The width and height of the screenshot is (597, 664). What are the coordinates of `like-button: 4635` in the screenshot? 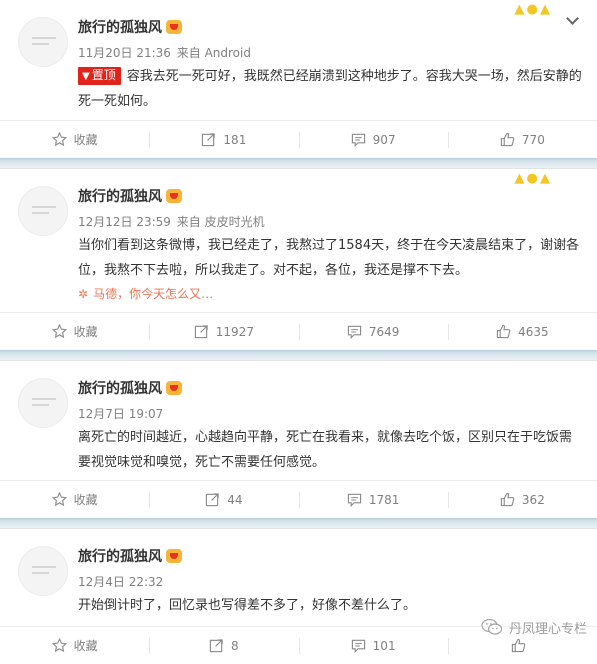 It's located at (522, 331).